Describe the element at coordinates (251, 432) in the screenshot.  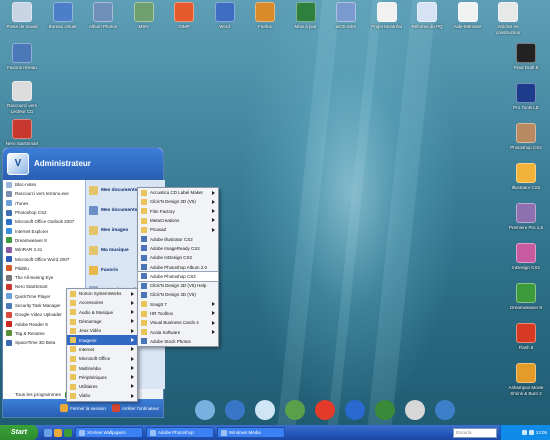
I see `taskbar-task: Windows Media` at that location.